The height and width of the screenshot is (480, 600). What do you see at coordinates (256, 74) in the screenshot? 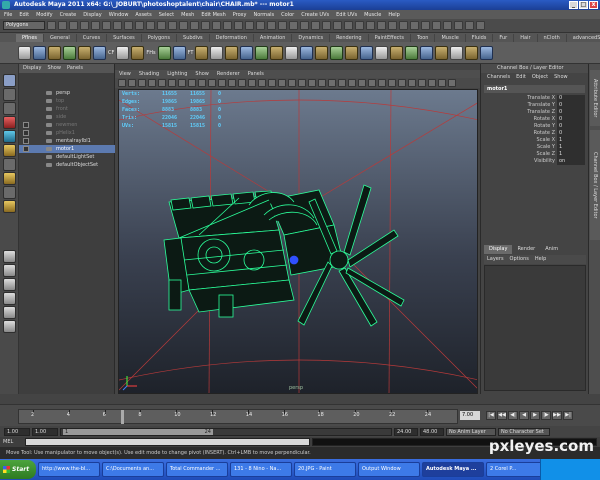
I see `panel-menu-panels: Panels` at bounding box center [256, 74].